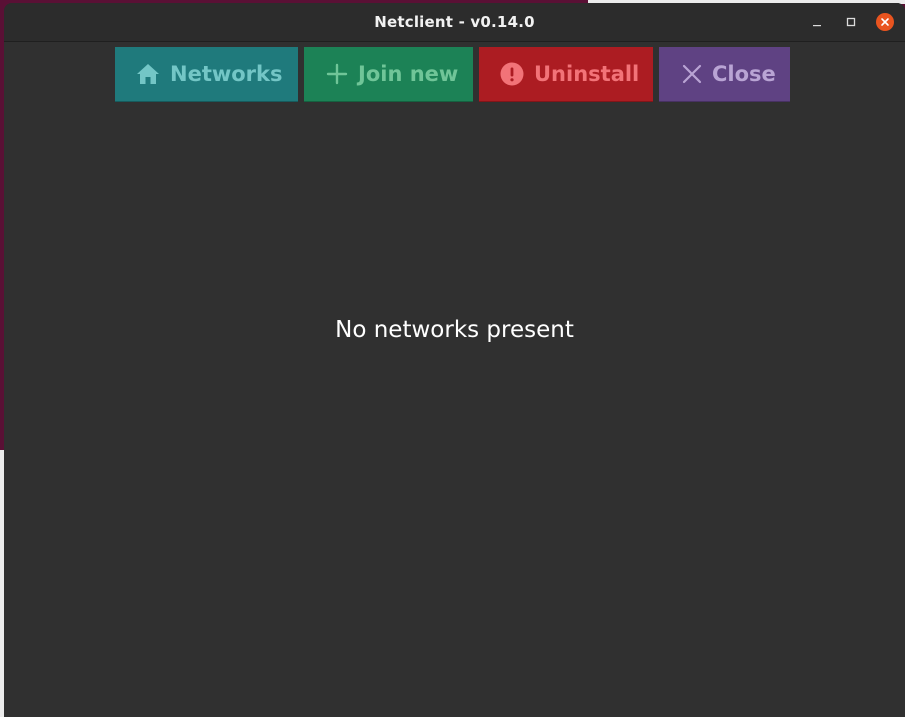 The image size is (905, 717). Describe the element at coordinates (454, 330) in the screenshot. I see `empty-networks-message: No networks present` at that location.